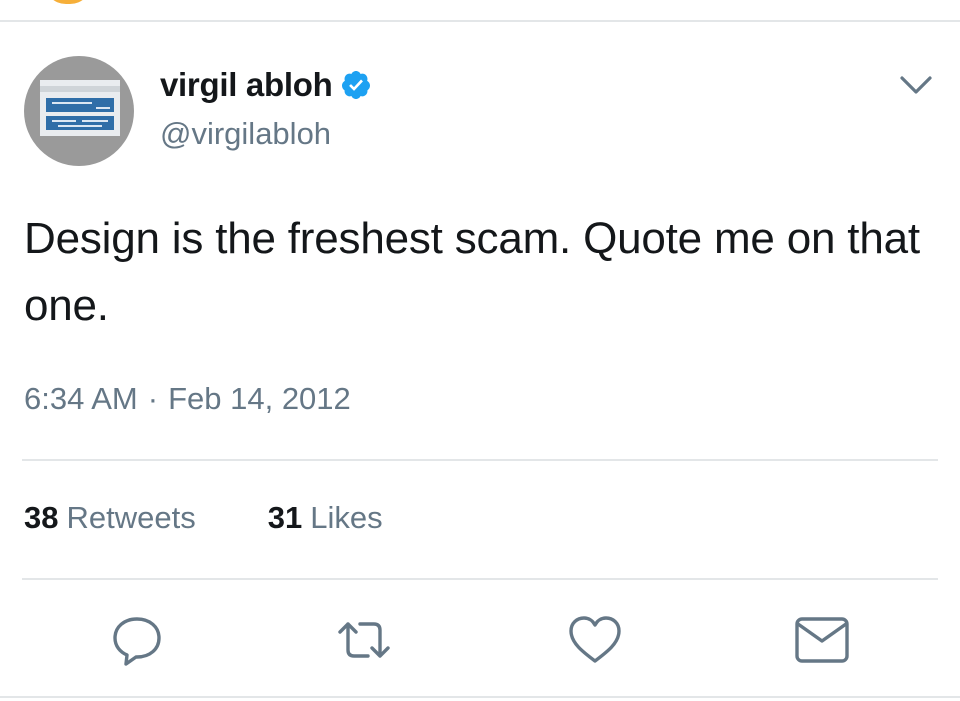 The image size is (960, 701). I want to click on heart-icon, so click(595, 639).